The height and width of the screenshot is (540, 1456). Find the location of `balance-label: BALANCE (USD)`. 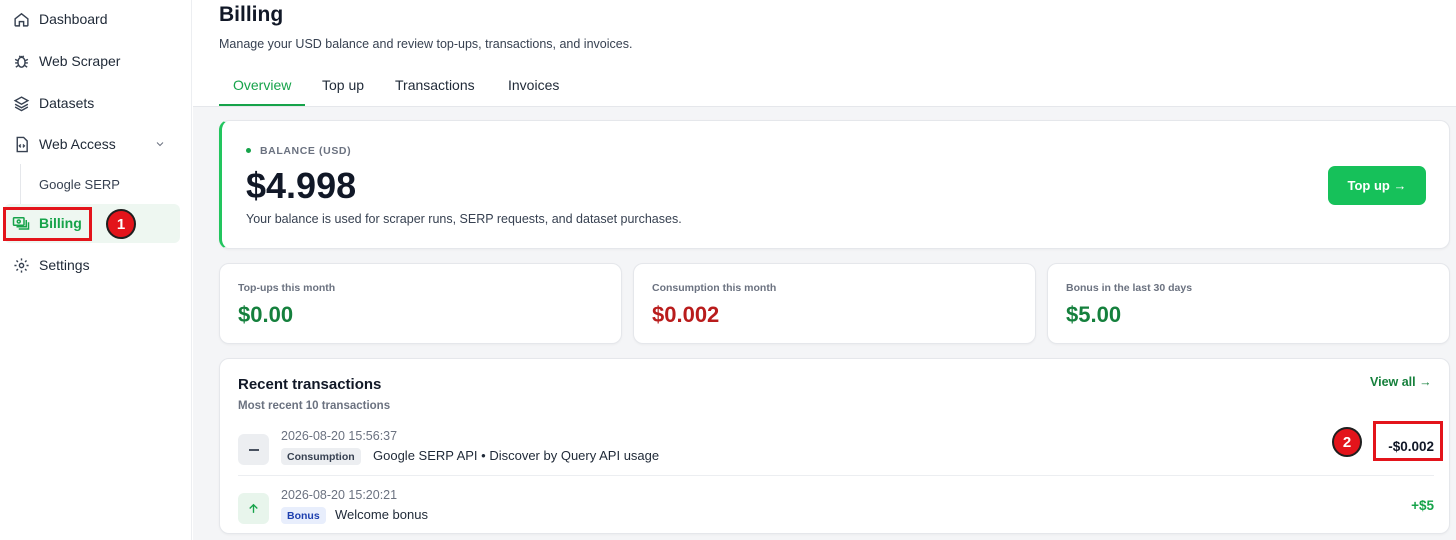

balance-label: BALANCE (USD) is located at coordinates (306, 151).